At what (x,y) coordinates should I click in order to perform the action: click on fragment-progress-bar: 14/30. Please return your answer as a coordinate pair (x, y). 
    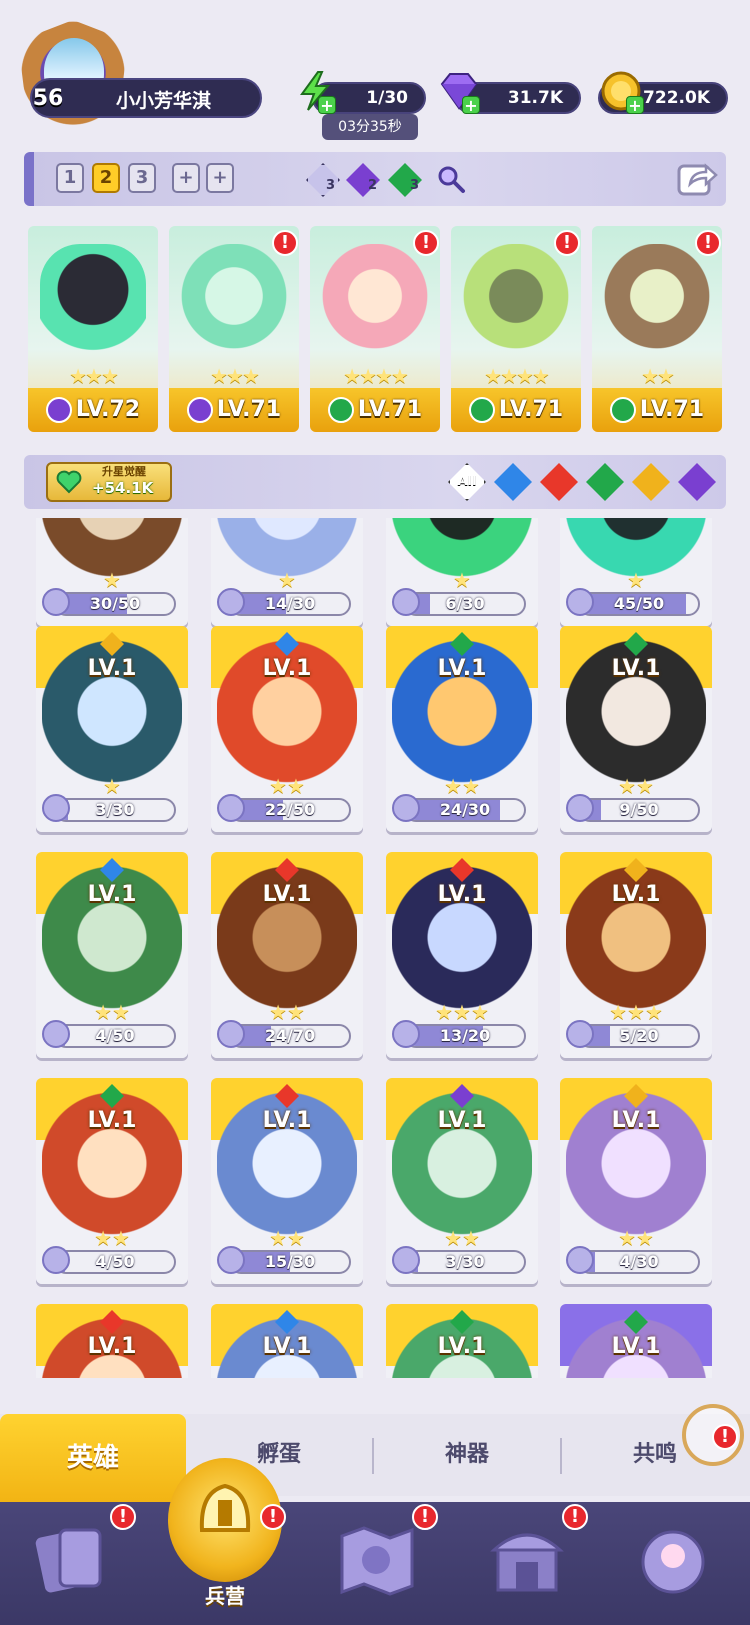
    Looking at the image, I should click on (290, 604).